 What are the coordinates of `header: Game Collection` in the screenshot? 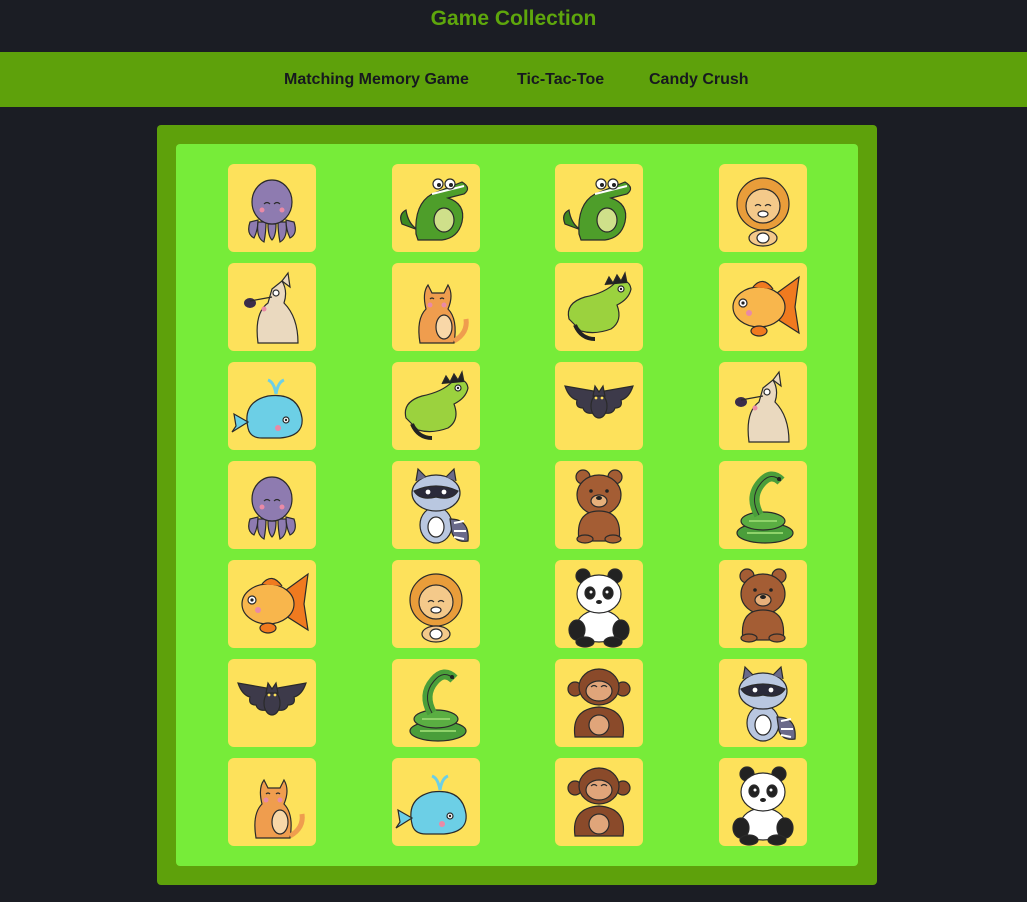 It's located at (513, 26).